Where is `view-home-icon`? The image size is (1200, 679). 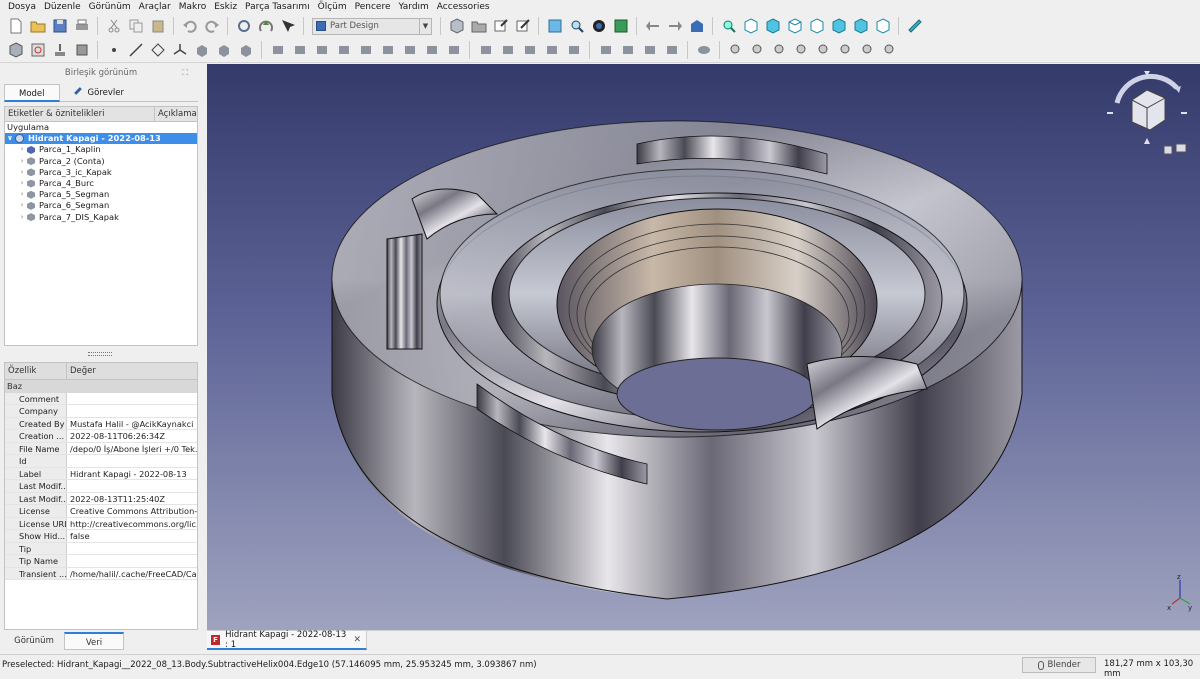
view-home-icon is located at coordinates (696, 26).